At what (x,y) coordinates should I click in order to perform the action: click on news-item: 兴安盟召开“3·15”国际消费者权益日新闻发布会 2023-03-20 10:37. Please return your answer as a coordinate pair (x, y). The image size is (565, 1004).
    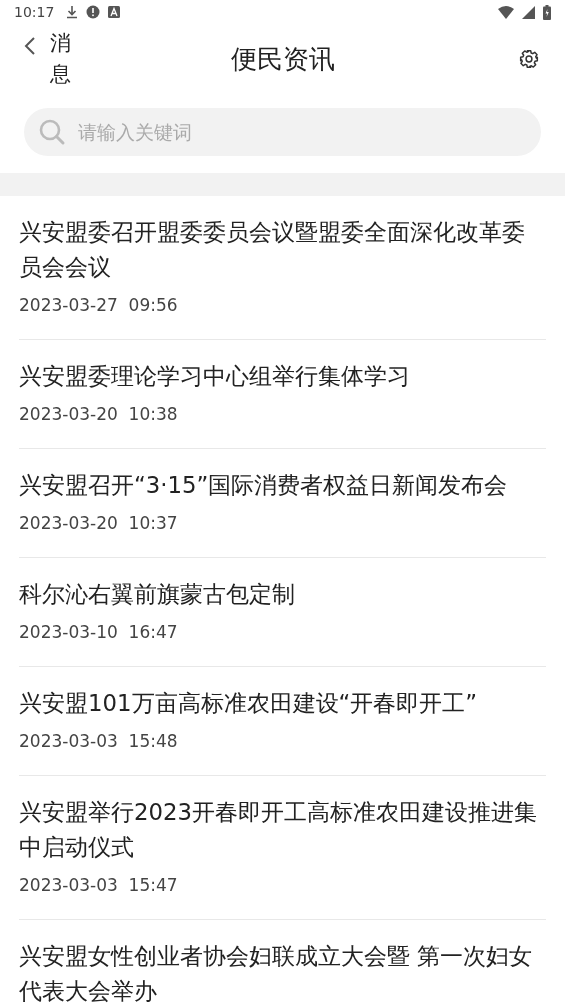
    Looking at the image, I should click on (282, 503).